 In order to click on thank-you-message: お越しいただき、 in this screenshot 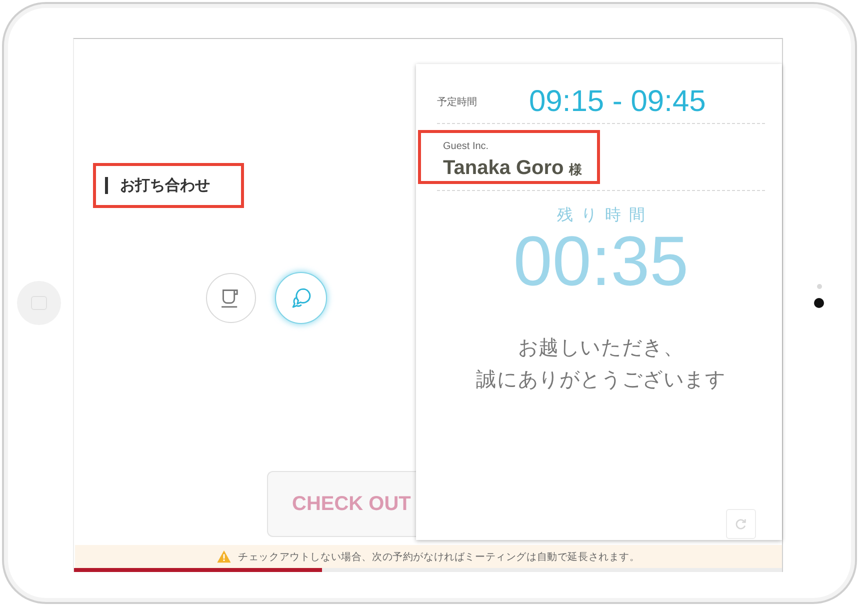, I will do `click(601, 348)`.